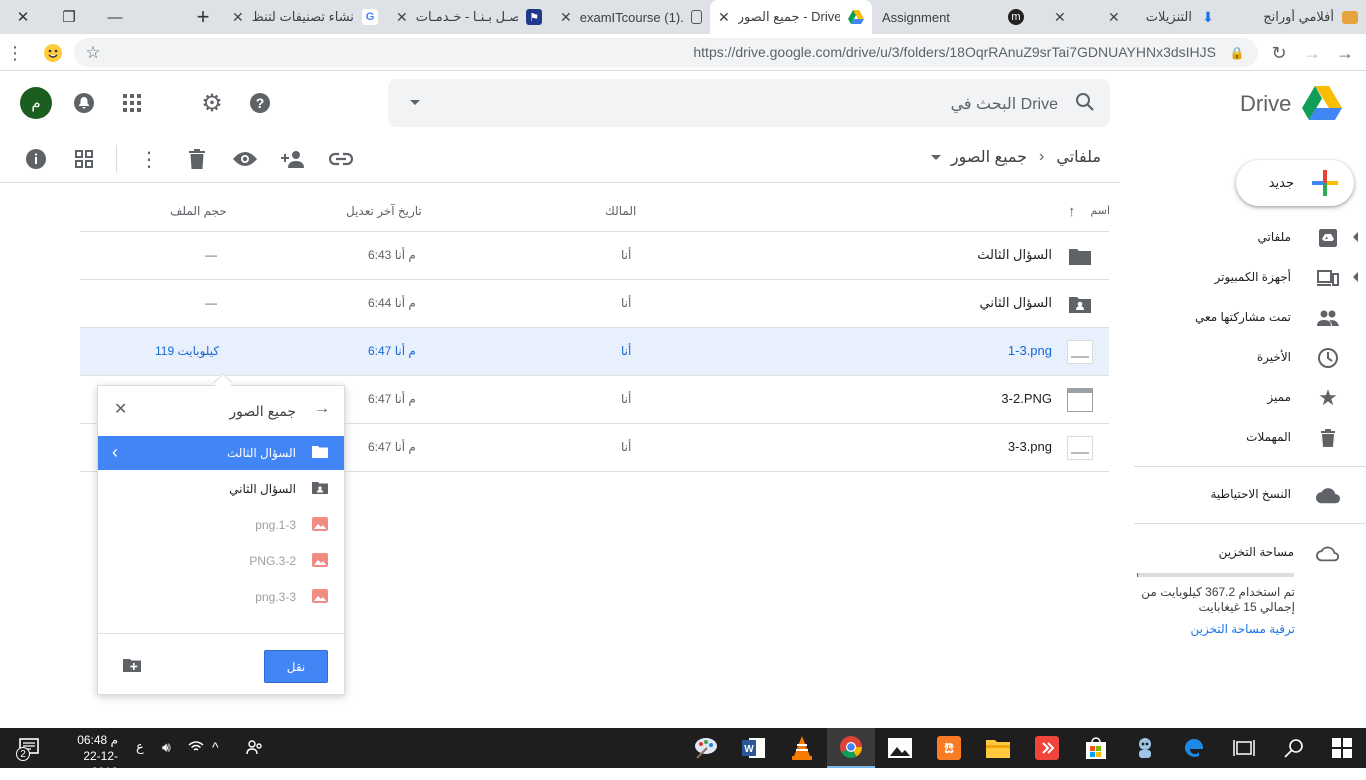 This screenshot has height=780, width=1366. I want to click on taskbar-app-file-explorer-icon, so click(998, 748).